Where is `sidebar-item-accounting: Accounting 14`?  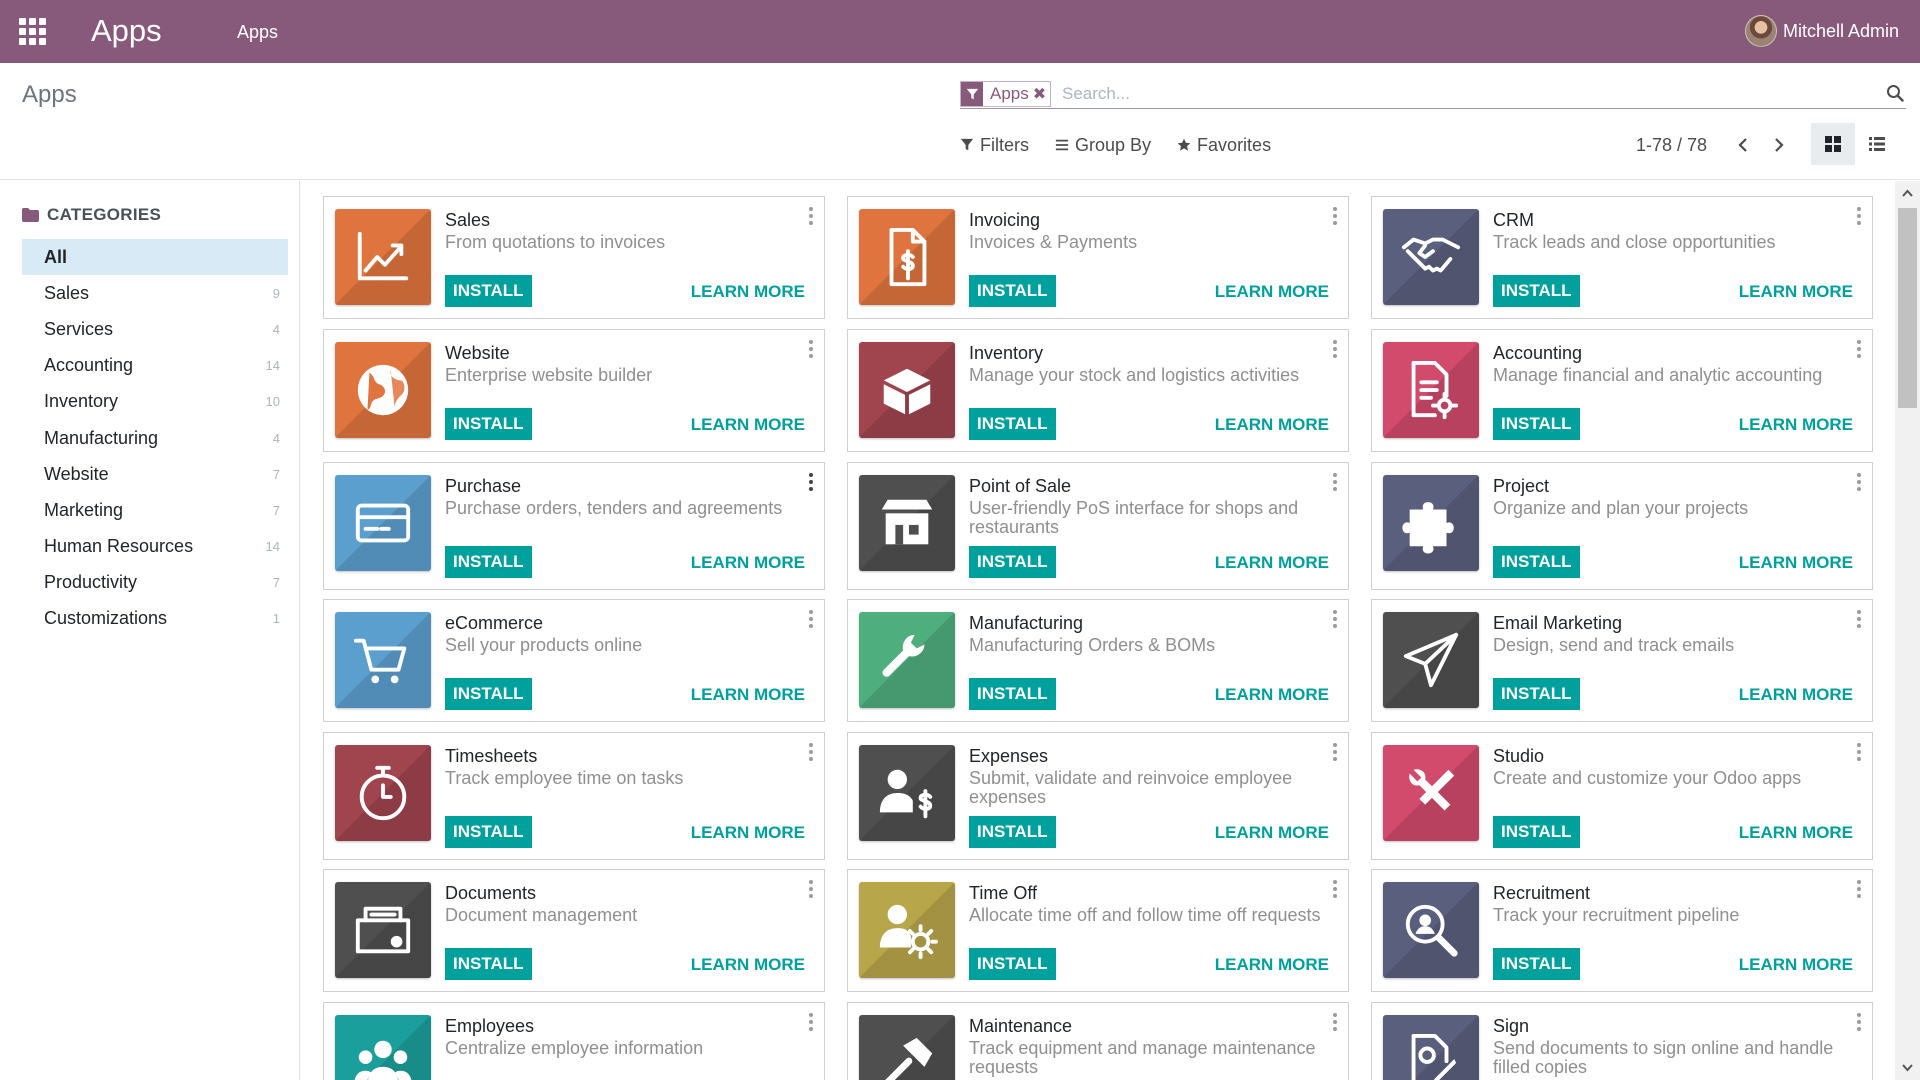 sidebar-item-accounting: Accounting 14 is located at coordinates (155, 366).